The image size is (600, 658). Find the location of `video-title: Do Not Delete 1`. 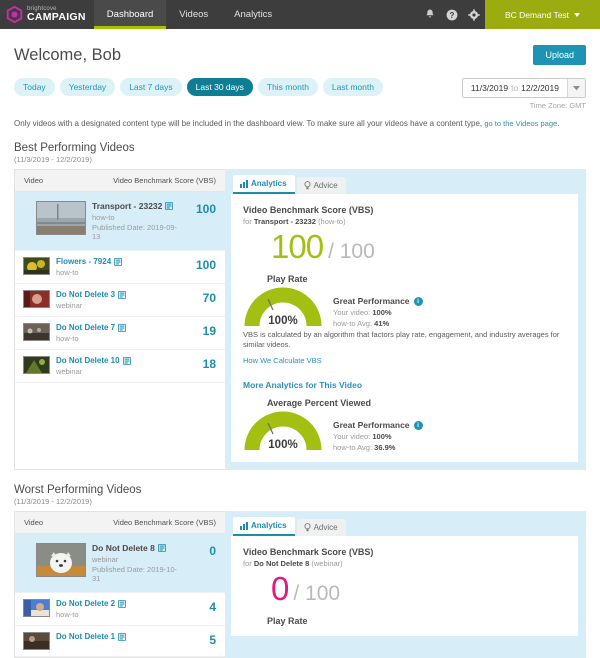

video-title: Do Not Delete 1 is located at coordinates (118, 636).